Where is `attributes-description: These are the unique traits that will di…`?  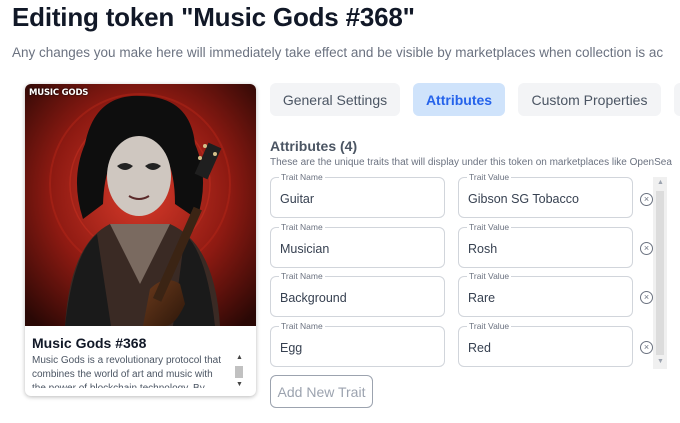
attributes-description: These are the unique traits that will di… is located at coordinates (471, 162).